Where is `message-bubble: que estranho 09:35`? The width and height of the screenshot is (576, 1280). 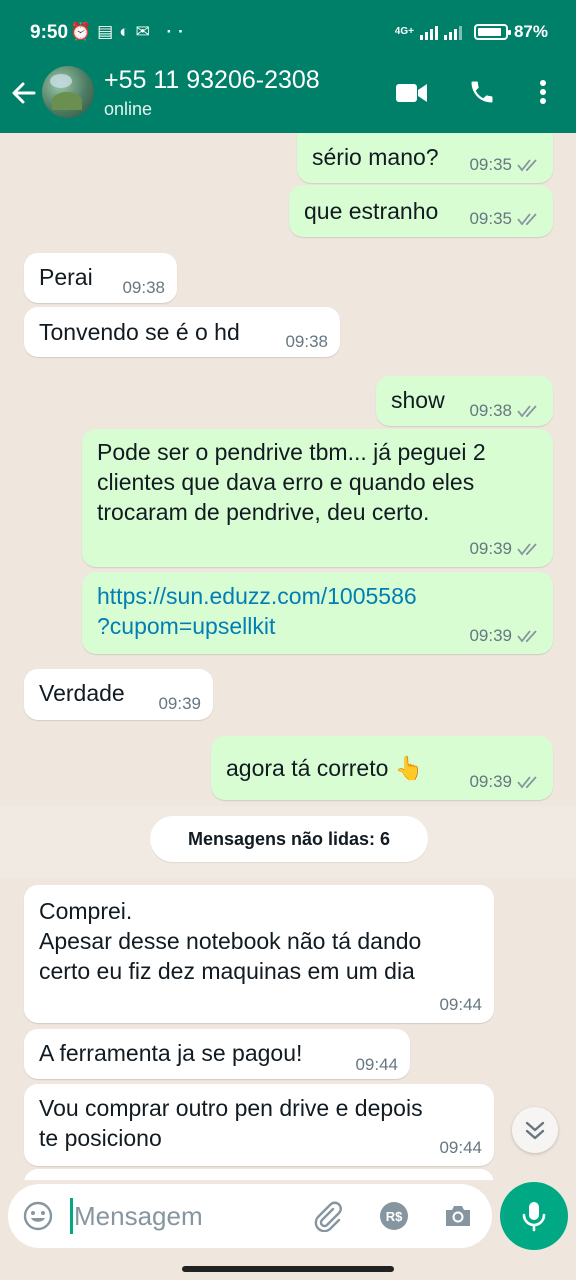 message-bubble: que estranho 09:35 is located at coordinates (421, 211).